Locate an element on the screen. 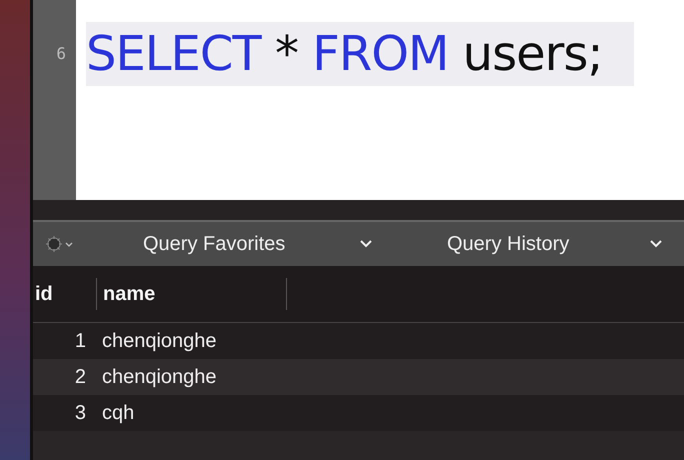 This screenshot has width=684, height=460. table-cell-text: 2 is located at coordinates (80, 377).